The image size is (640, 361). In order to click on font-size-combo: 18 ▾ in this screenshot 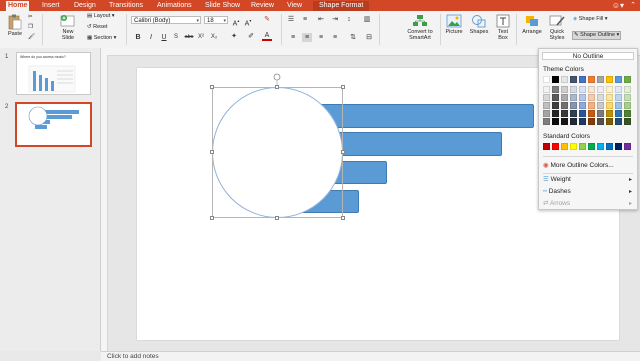, I will do `click(216, 20)`.